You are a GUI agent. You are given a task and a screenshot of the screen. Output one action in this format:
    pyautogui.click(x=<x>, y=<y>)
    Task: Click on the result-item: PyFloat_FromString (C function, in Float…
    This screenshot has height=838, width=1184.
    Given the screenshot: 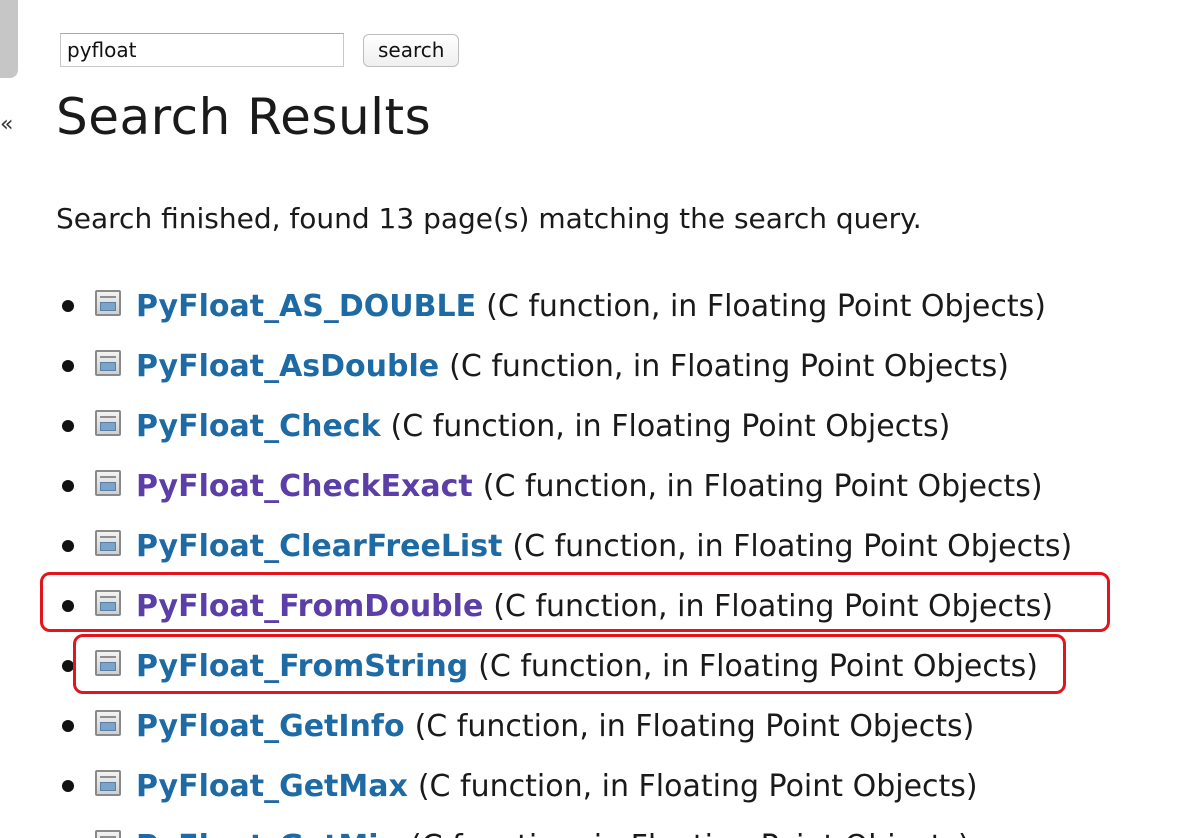 What is the action you would take?
    pyautogui.click(x=616, y=666)
    